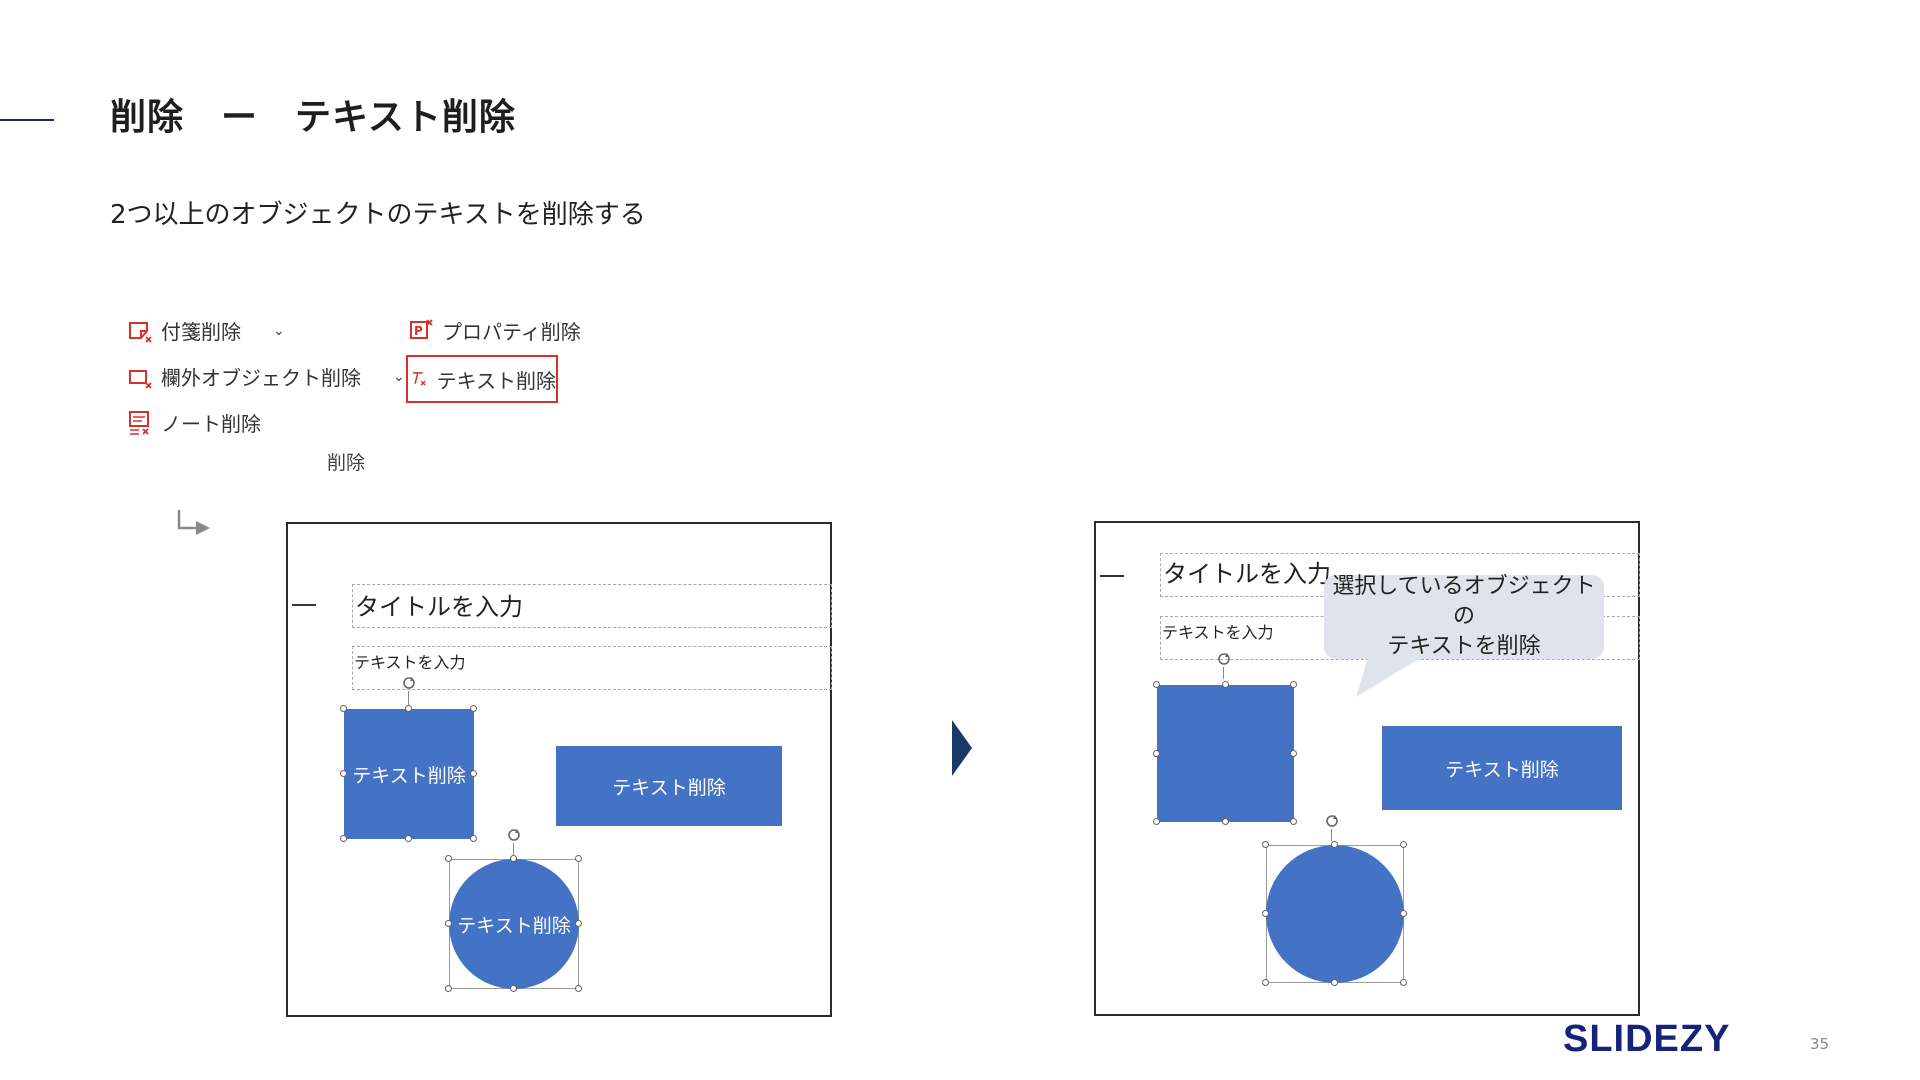  What do you see at coordinates (140, 332) in the screenshot?
I see `sticky-note-delete-icon` at bounding box center [140, 332].